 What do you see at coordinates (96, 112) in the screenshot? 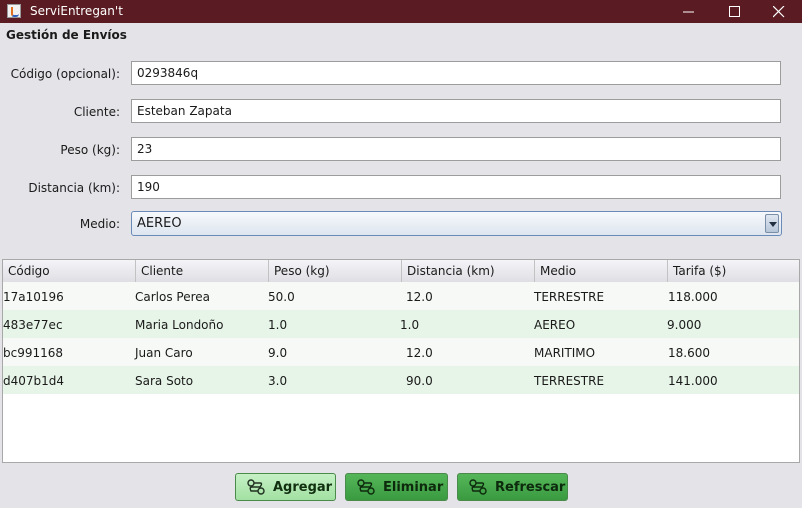
I see `cliente-label: Cliente:` at bounding box center [96, 112].